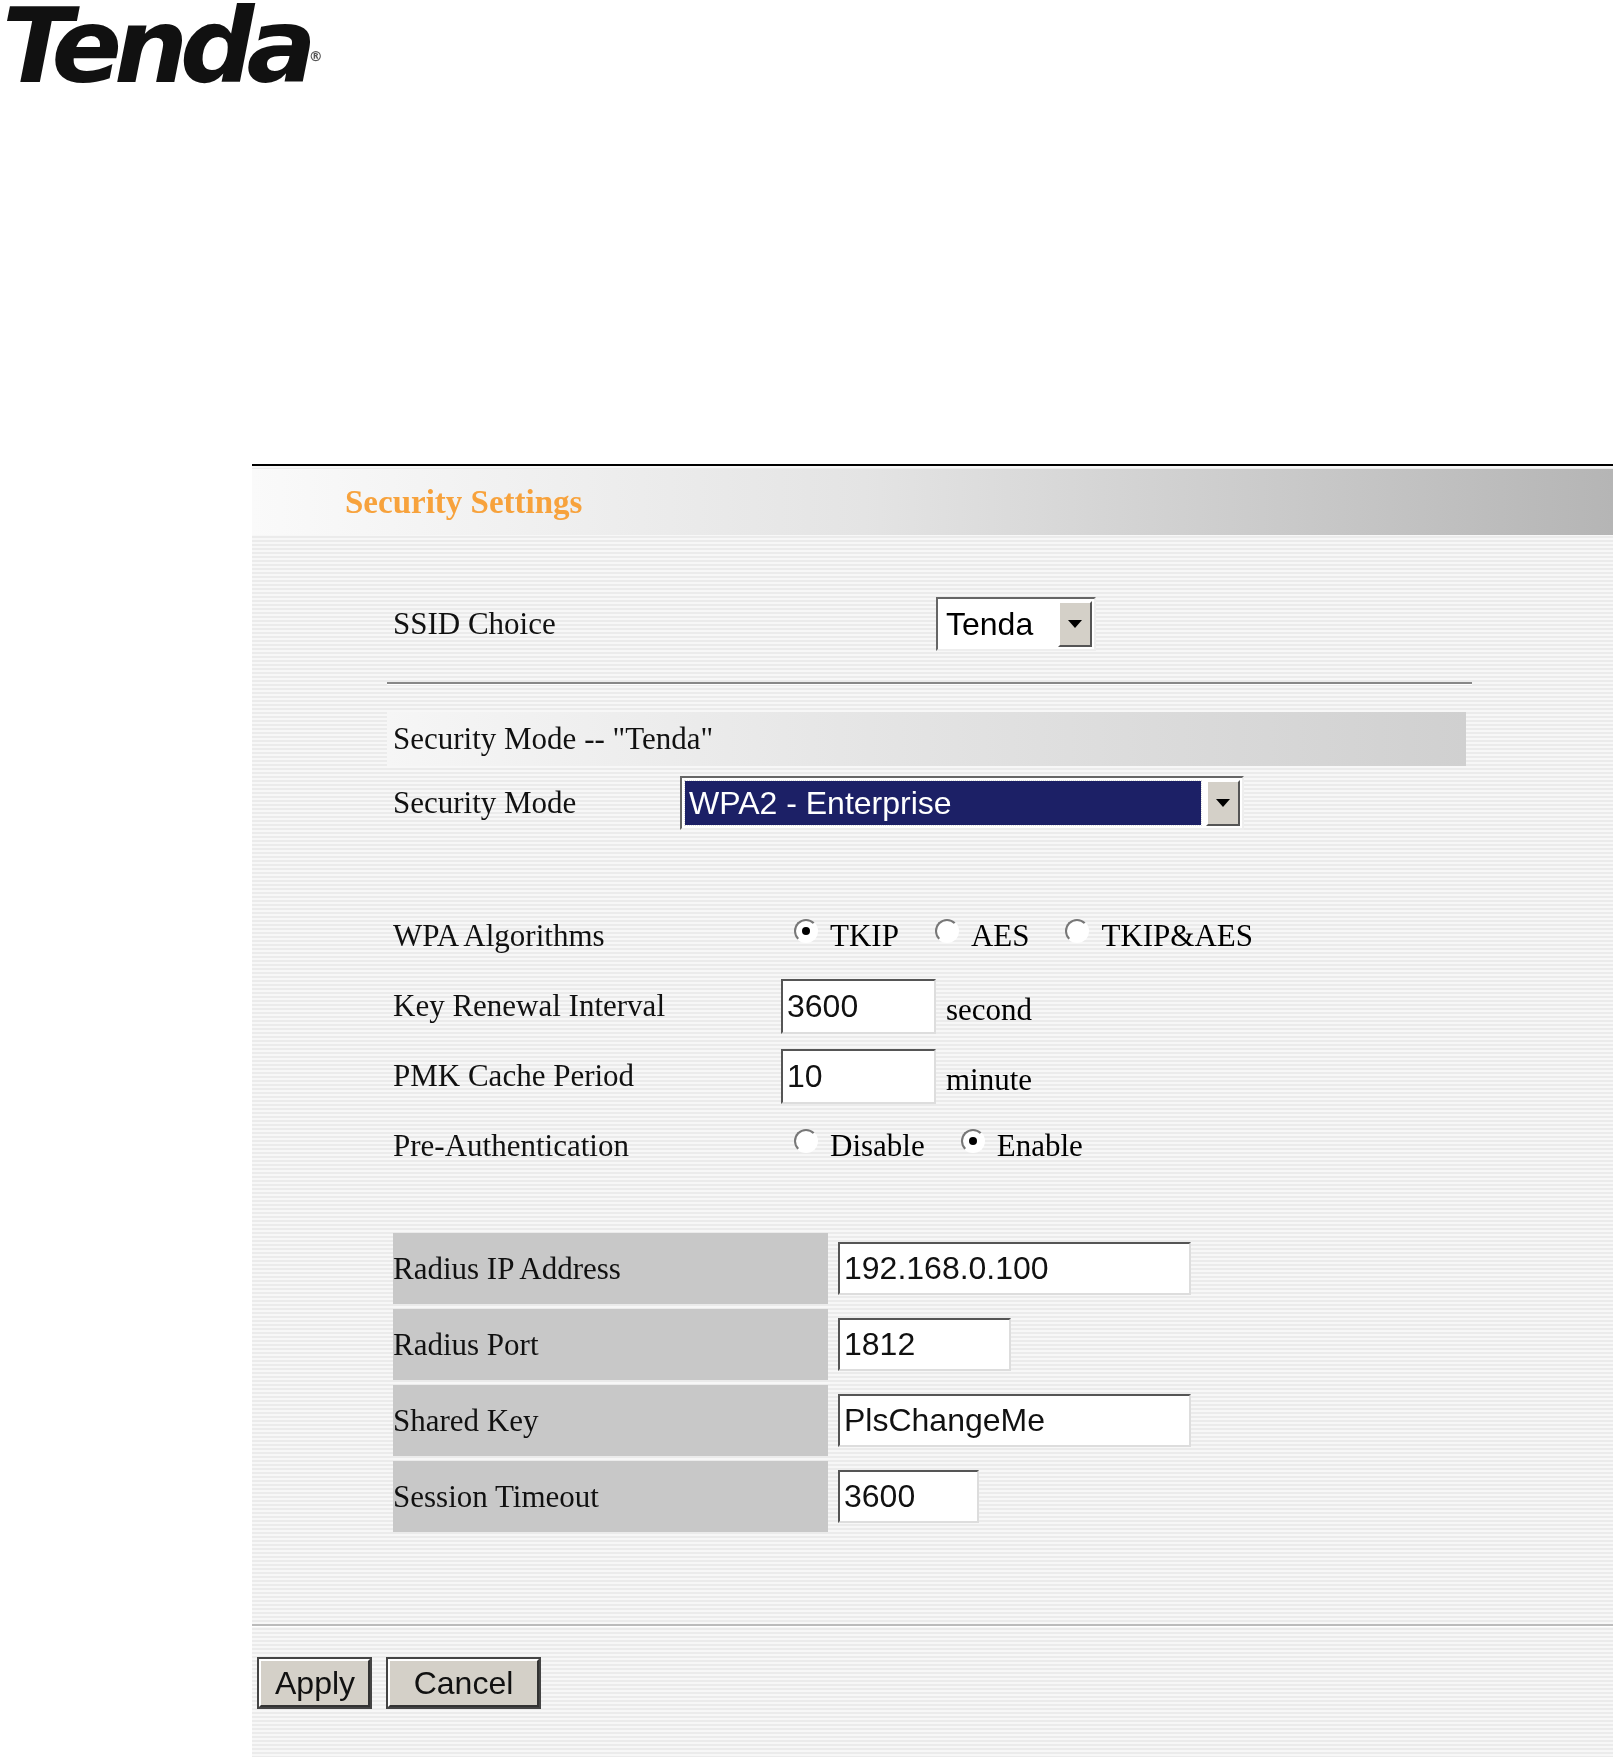  Describe the element at coordinates (1016, 624) in the screenshot. I see `ssid-select: Tenda` at that location.